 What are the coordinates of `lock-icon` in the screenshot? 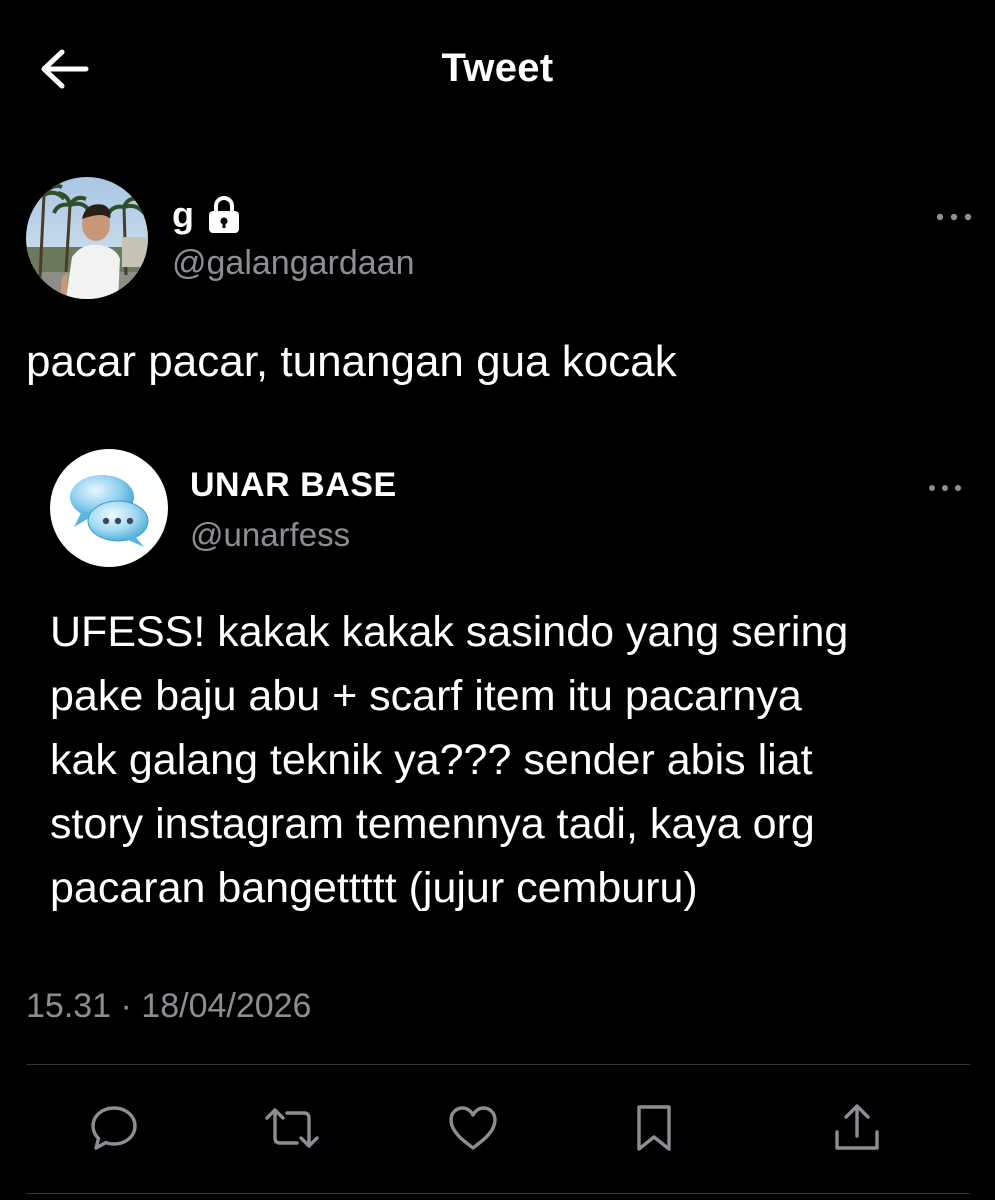 It's located at (224, 214).